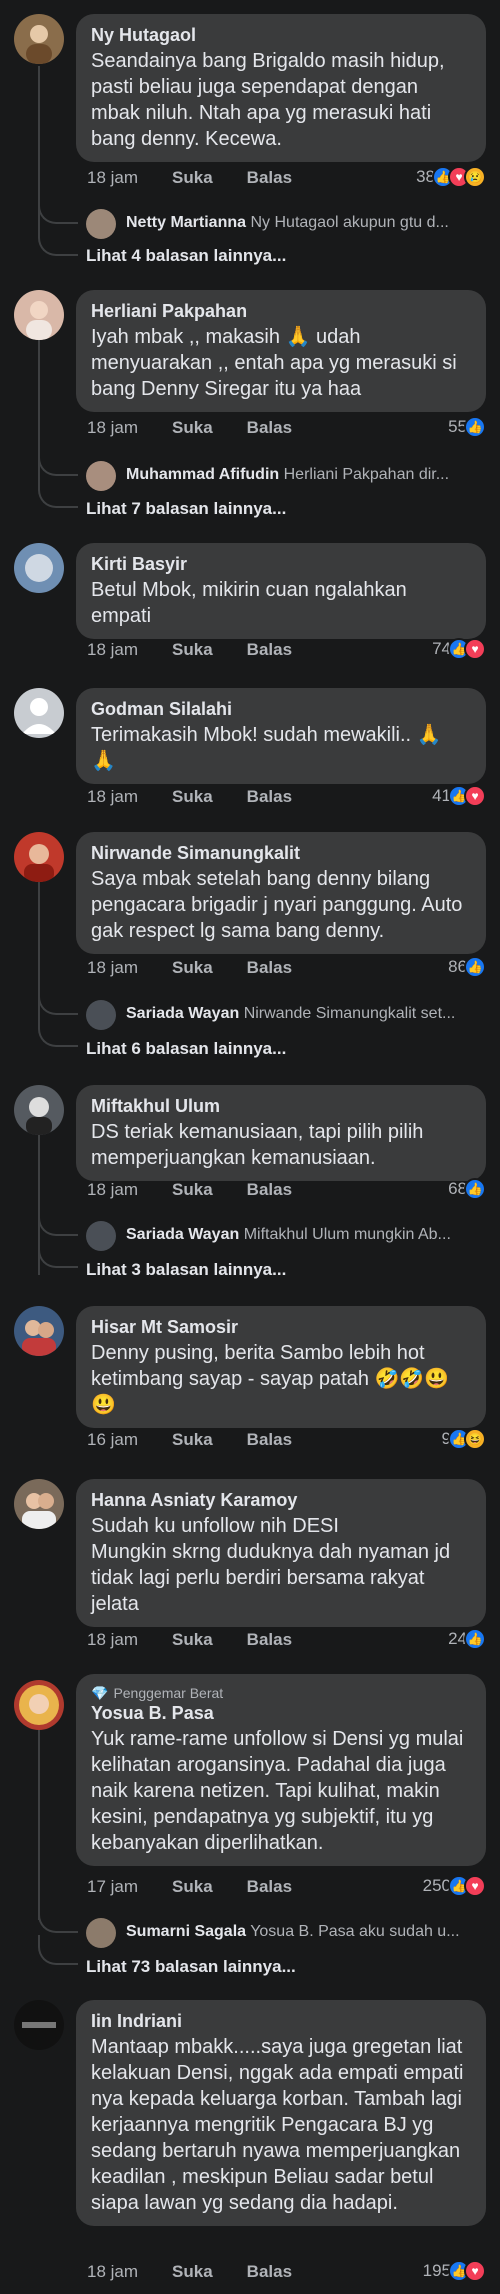 This screenshot has width=500, height=2294. What do you see at coordinates (112, 1887) in the screenshot?
I see `comment-time: 17 jam` at bounding box center [112, 1887].